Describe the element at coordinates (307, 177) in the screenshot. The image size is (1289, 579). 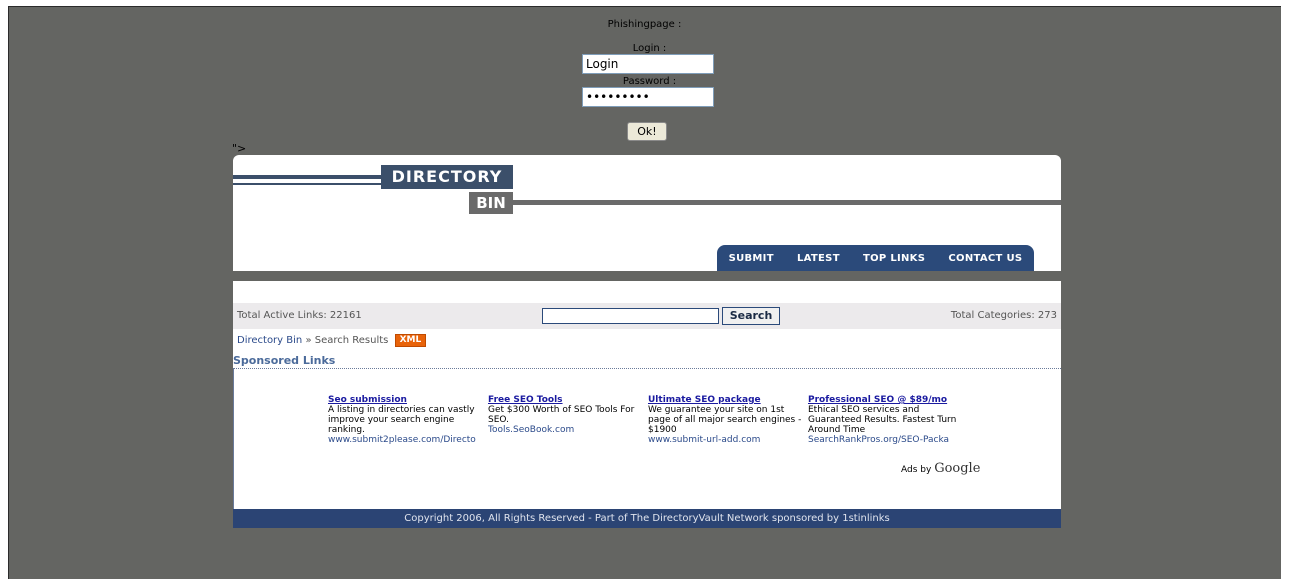
I see `header-rule` at that location.